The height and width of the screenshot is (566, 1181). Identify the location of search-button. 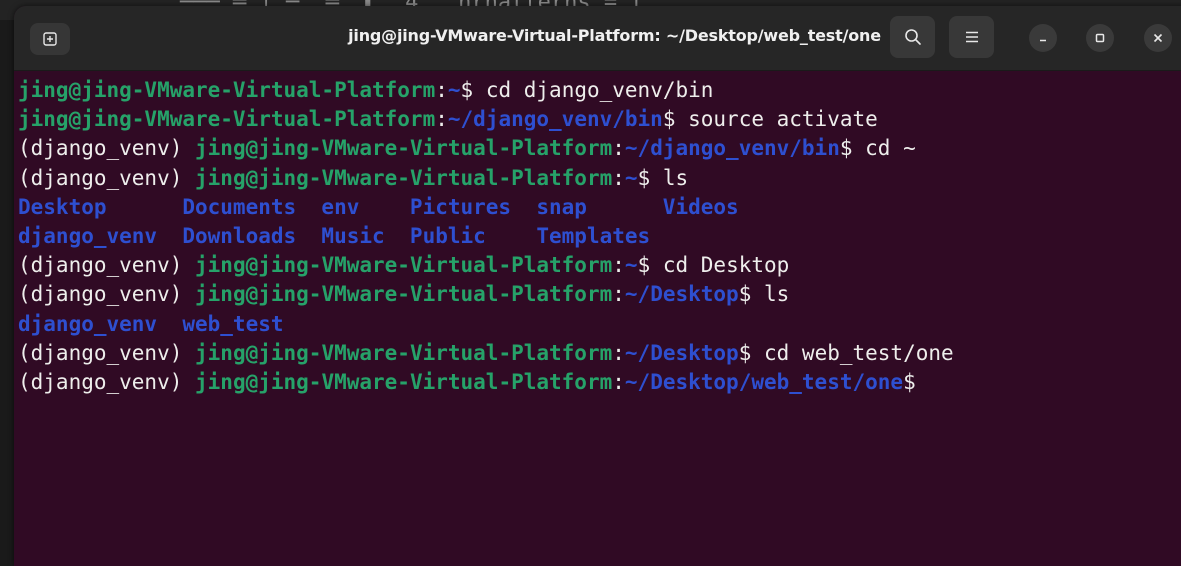
(912, 37).